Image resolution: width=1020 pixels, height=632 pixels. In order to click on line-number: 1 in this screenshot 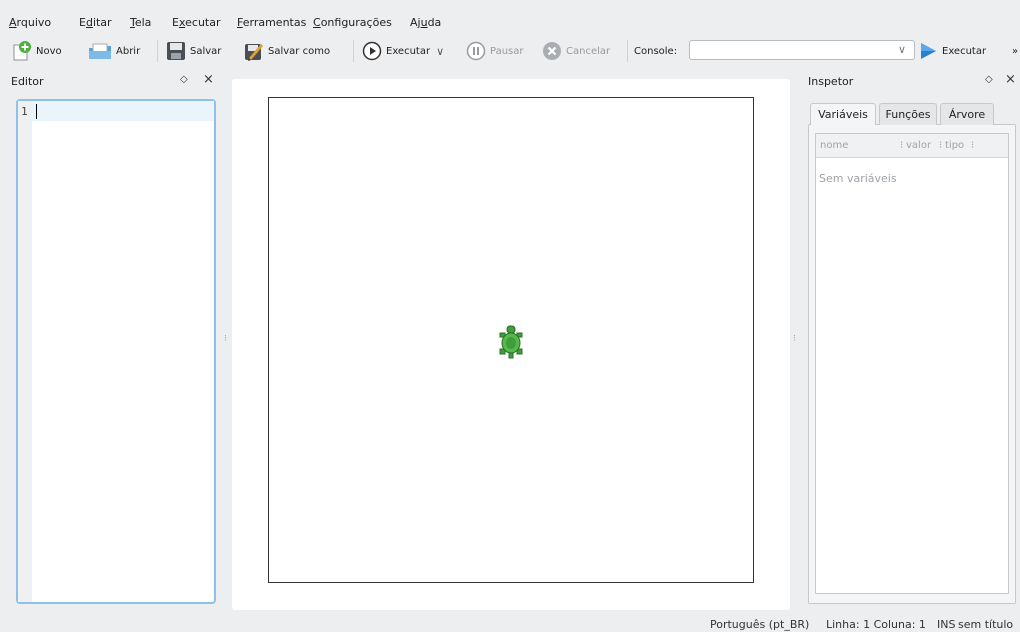, I will do `click(24, 111)`.